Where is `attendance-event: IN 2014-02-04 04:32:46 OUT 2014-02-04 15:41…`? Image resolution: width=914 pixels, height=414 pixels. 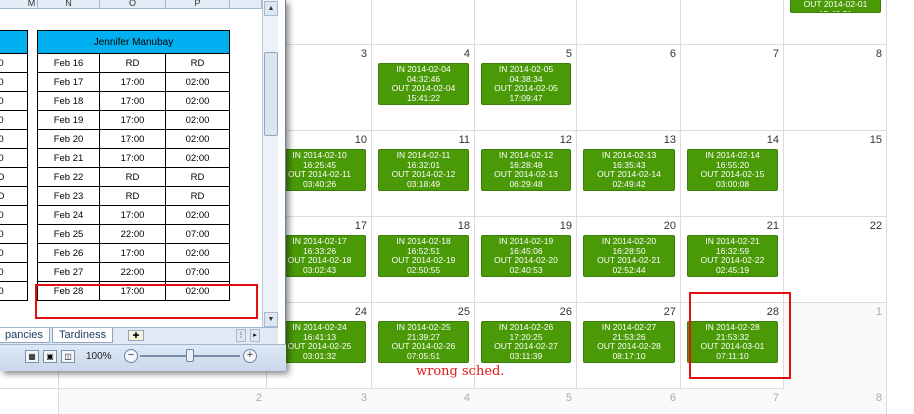
attendance-event: IN 2014-02-04 04:32:46 OUT 2014-02-04 15:41… is located at coordinates (423, 84).